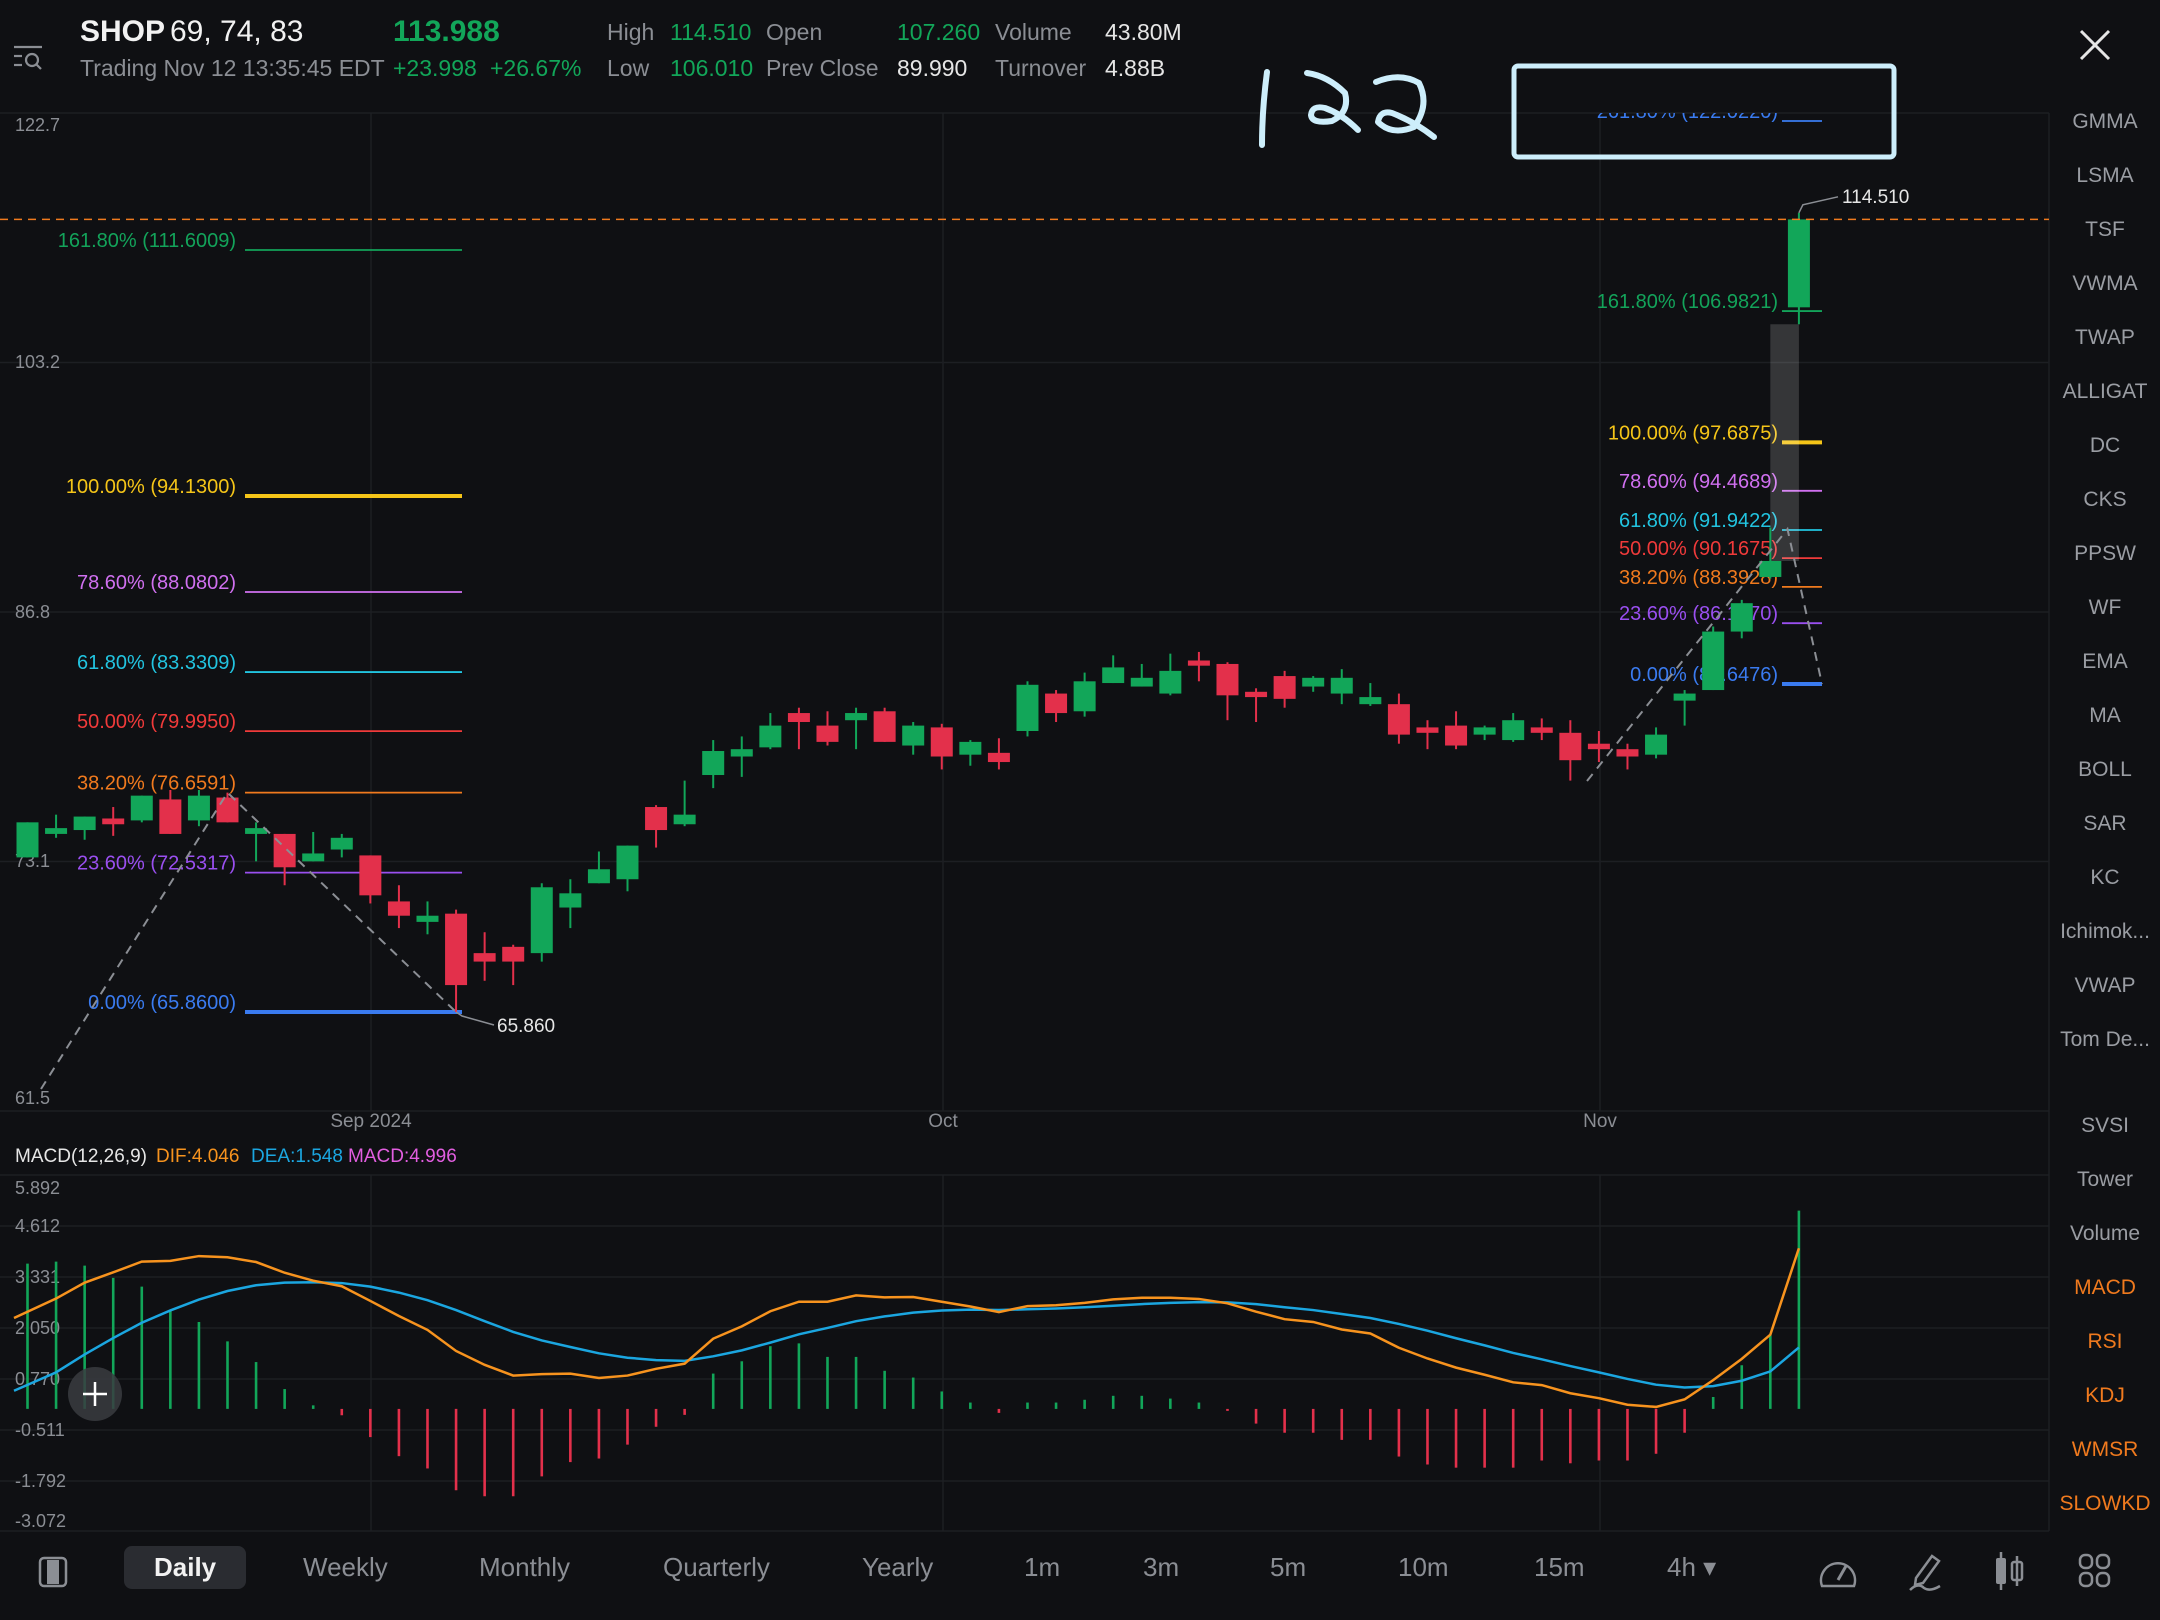 The height and width of the screenshot is (1620, 2160). I want to click on time-axis-label: Nov, so click(1600, 1121).